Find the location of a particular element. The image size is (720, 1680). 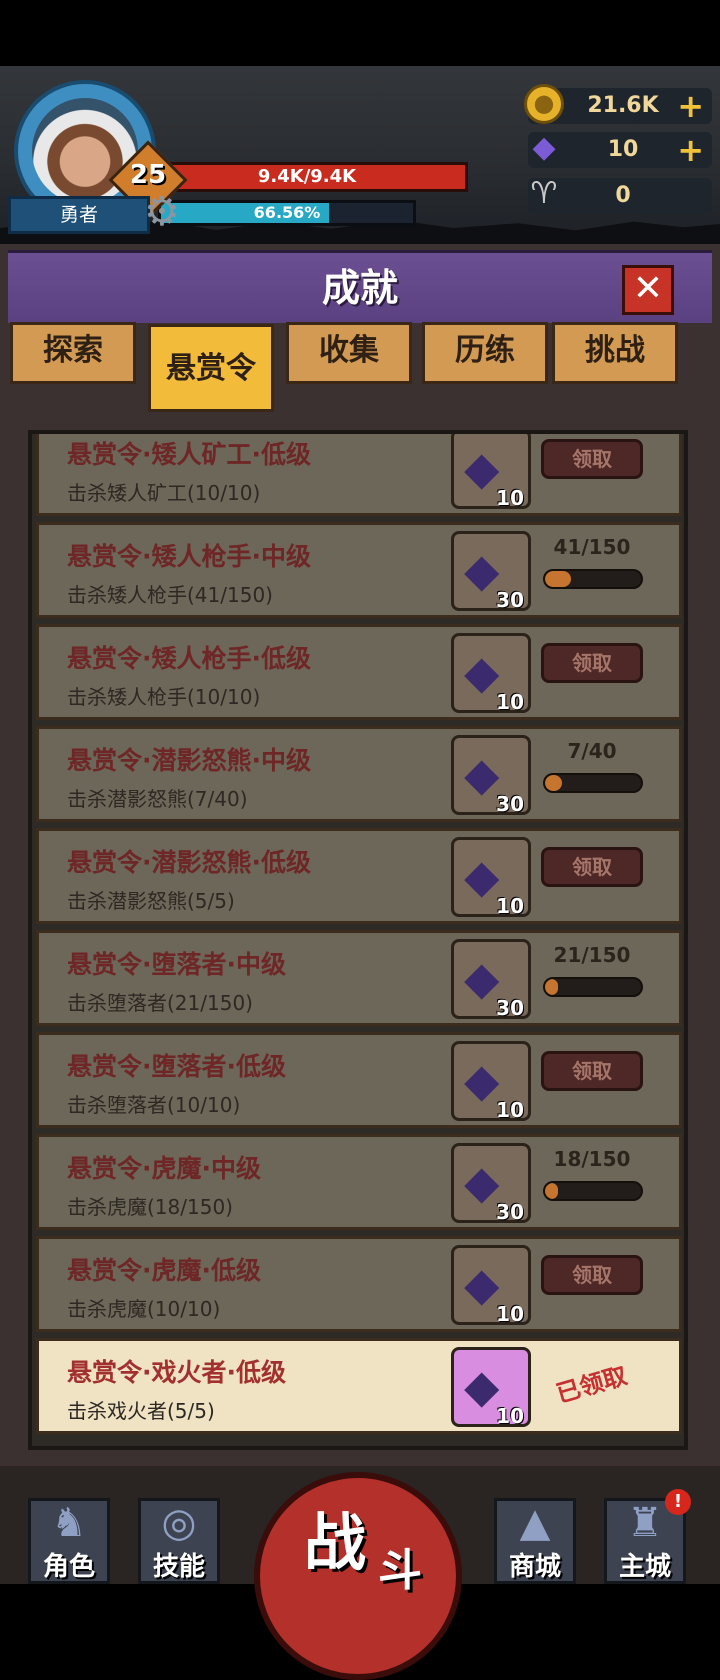

add-coins-button: + is located at coordinates (690, 106).